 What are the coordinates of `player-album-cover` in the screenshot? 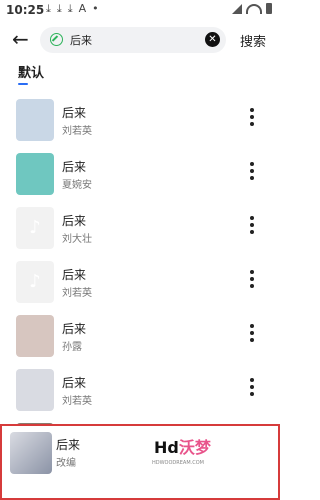 It's located at (31, 453).